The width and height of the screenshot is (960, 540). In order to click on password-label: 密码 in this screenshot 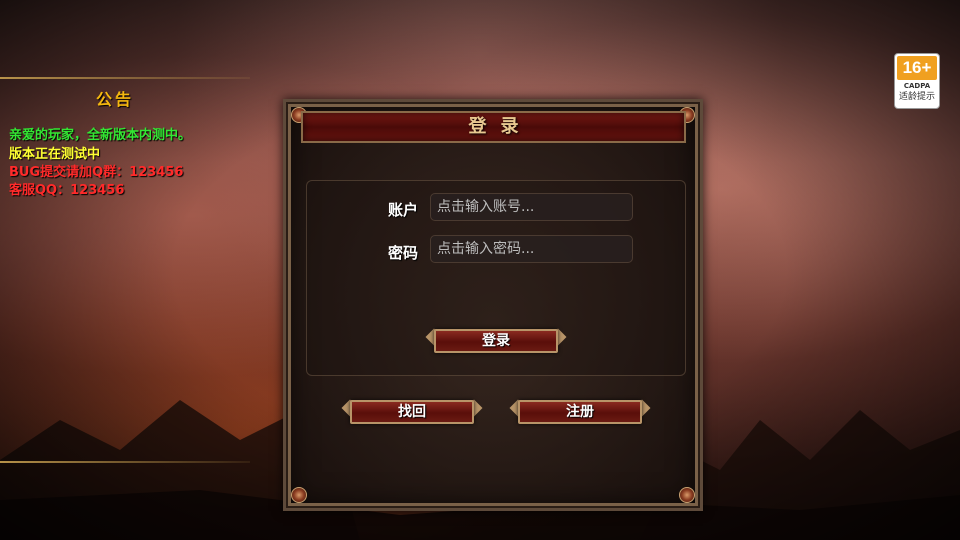, I will do `click(403, 253)`.